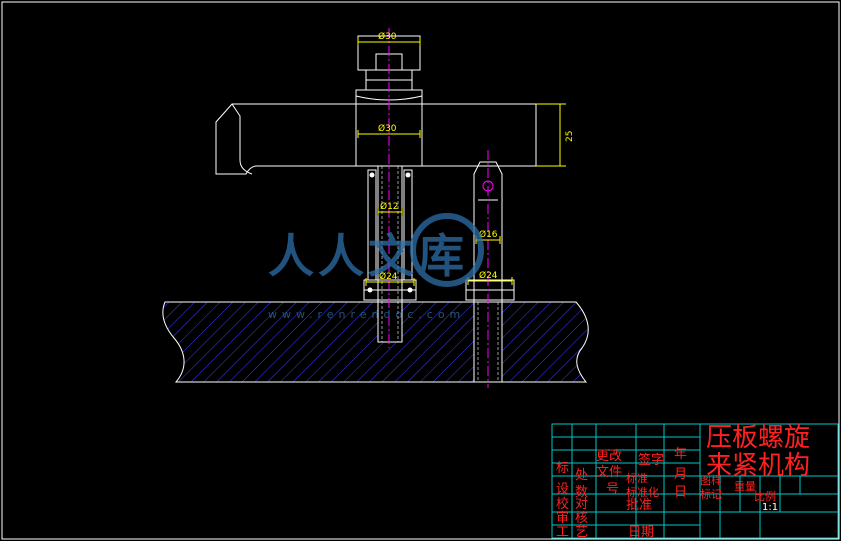  What do you see at coordinates (609, 456) in the screenshot?
I see `cell-geng-gai: 更改` at bounding box center [609, 456].